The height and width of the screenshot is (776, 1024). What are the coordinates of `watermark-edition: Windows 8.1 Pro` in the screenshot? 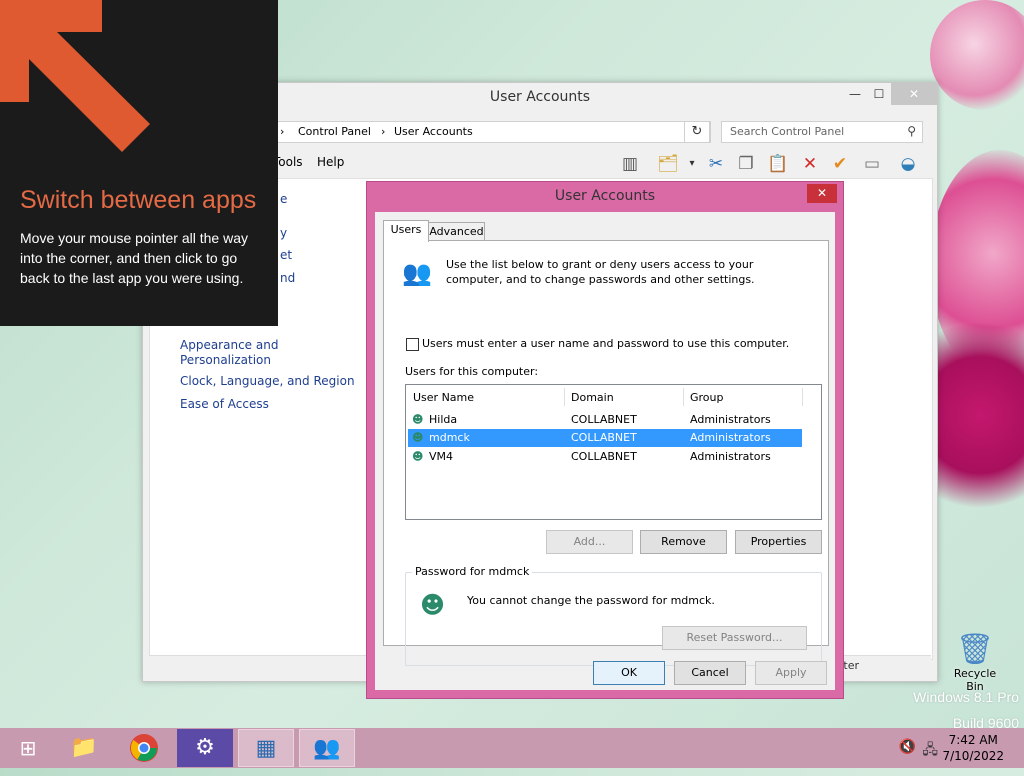 It's located at (966, 697).